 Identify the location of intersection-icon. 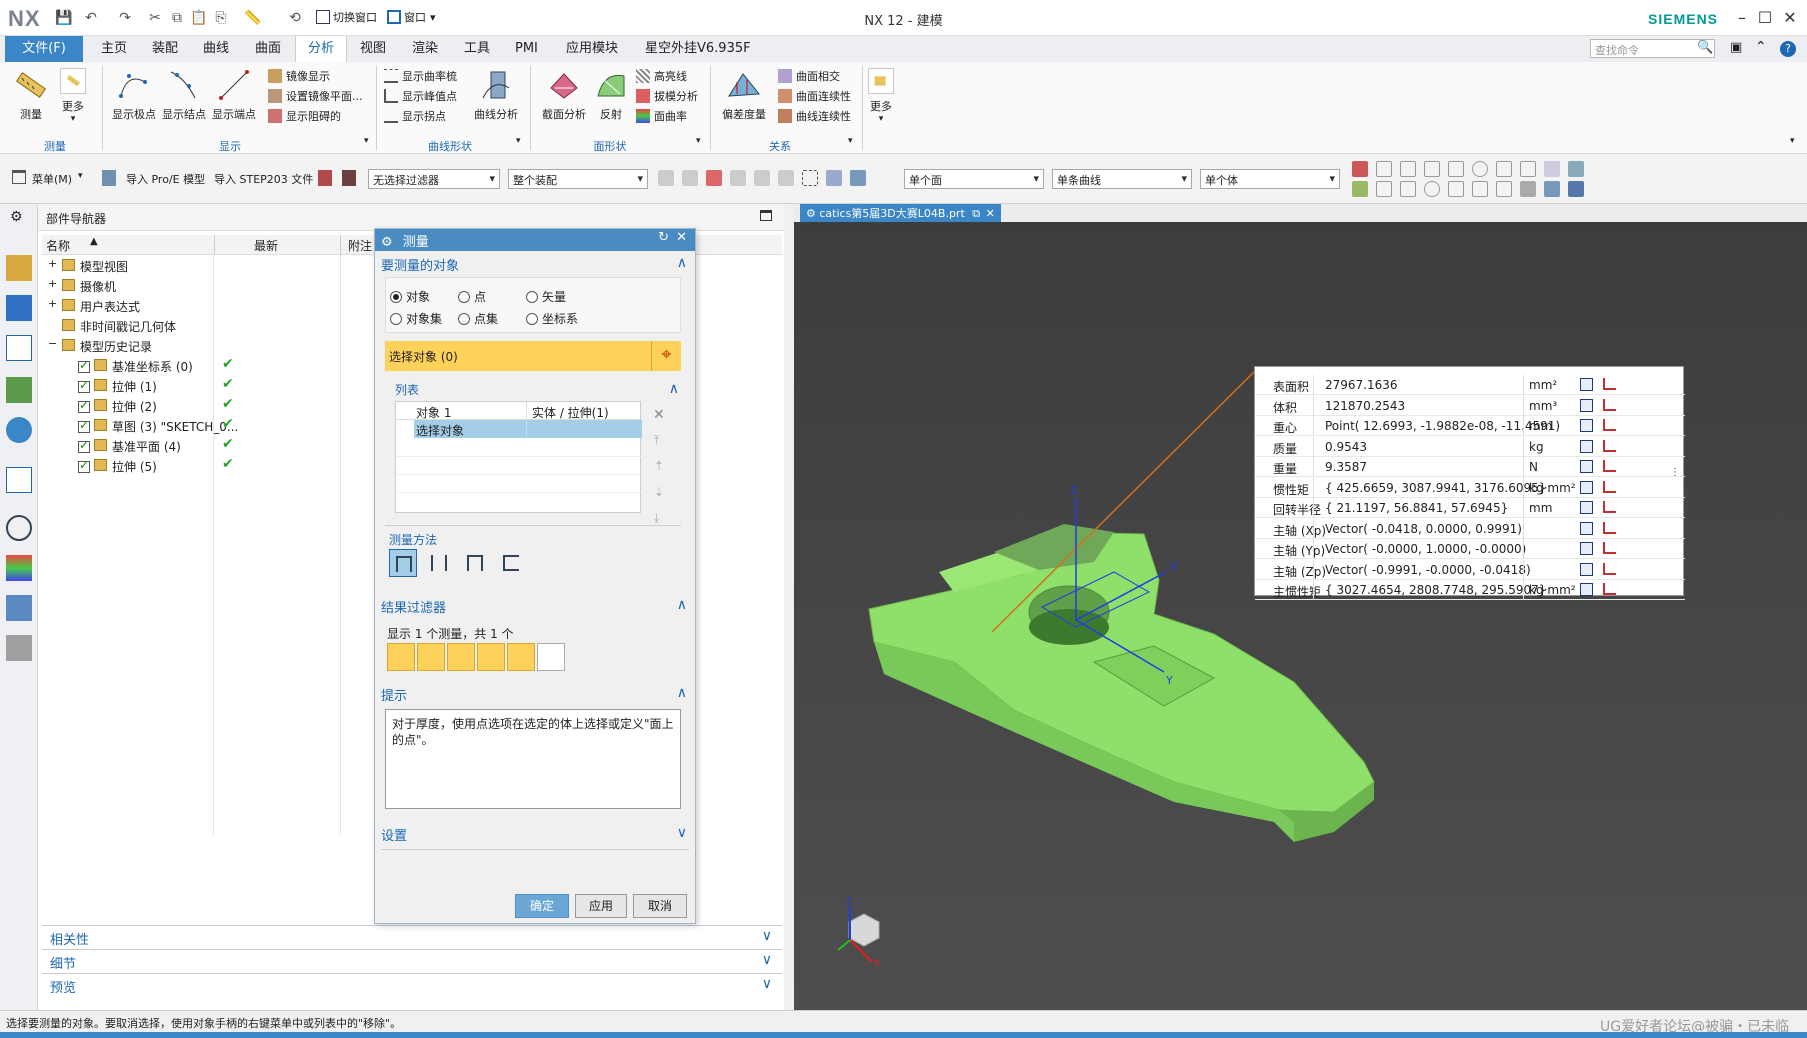
(1504, 169).